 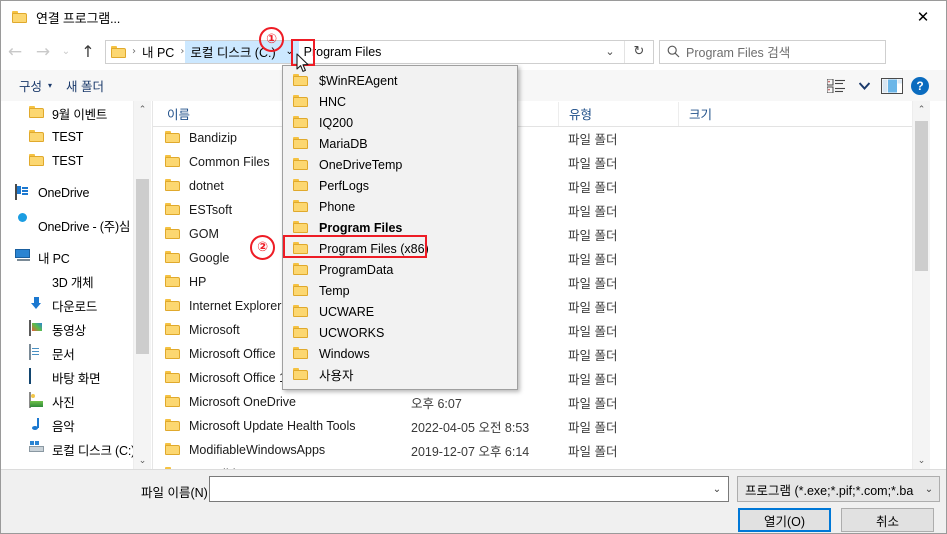 What do you see at coordinates (717, 489) in the screenshot?
I see `file-name-chevron-down-icon: ⌄` at bounding box center [717, 489].